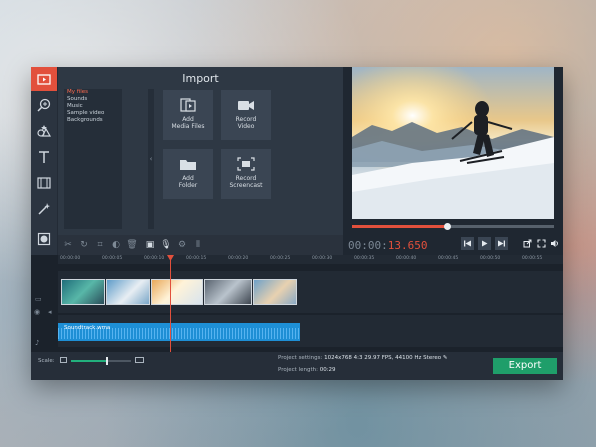  Describe the element at coordinates (68, 245) in the screenshot. I see `scissors-icon: ✂` at that location.